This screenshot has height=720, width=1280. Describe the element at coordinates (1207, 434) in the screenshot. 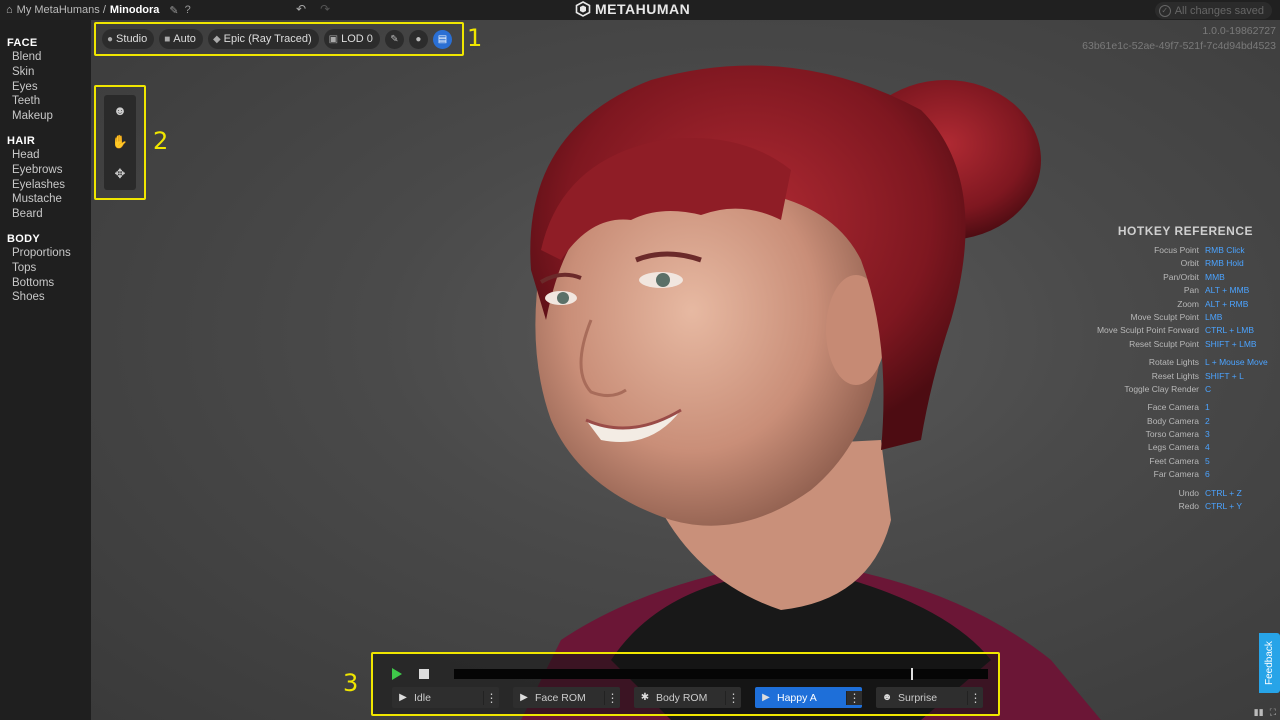

I see `hotkey-key: 3` at that location.